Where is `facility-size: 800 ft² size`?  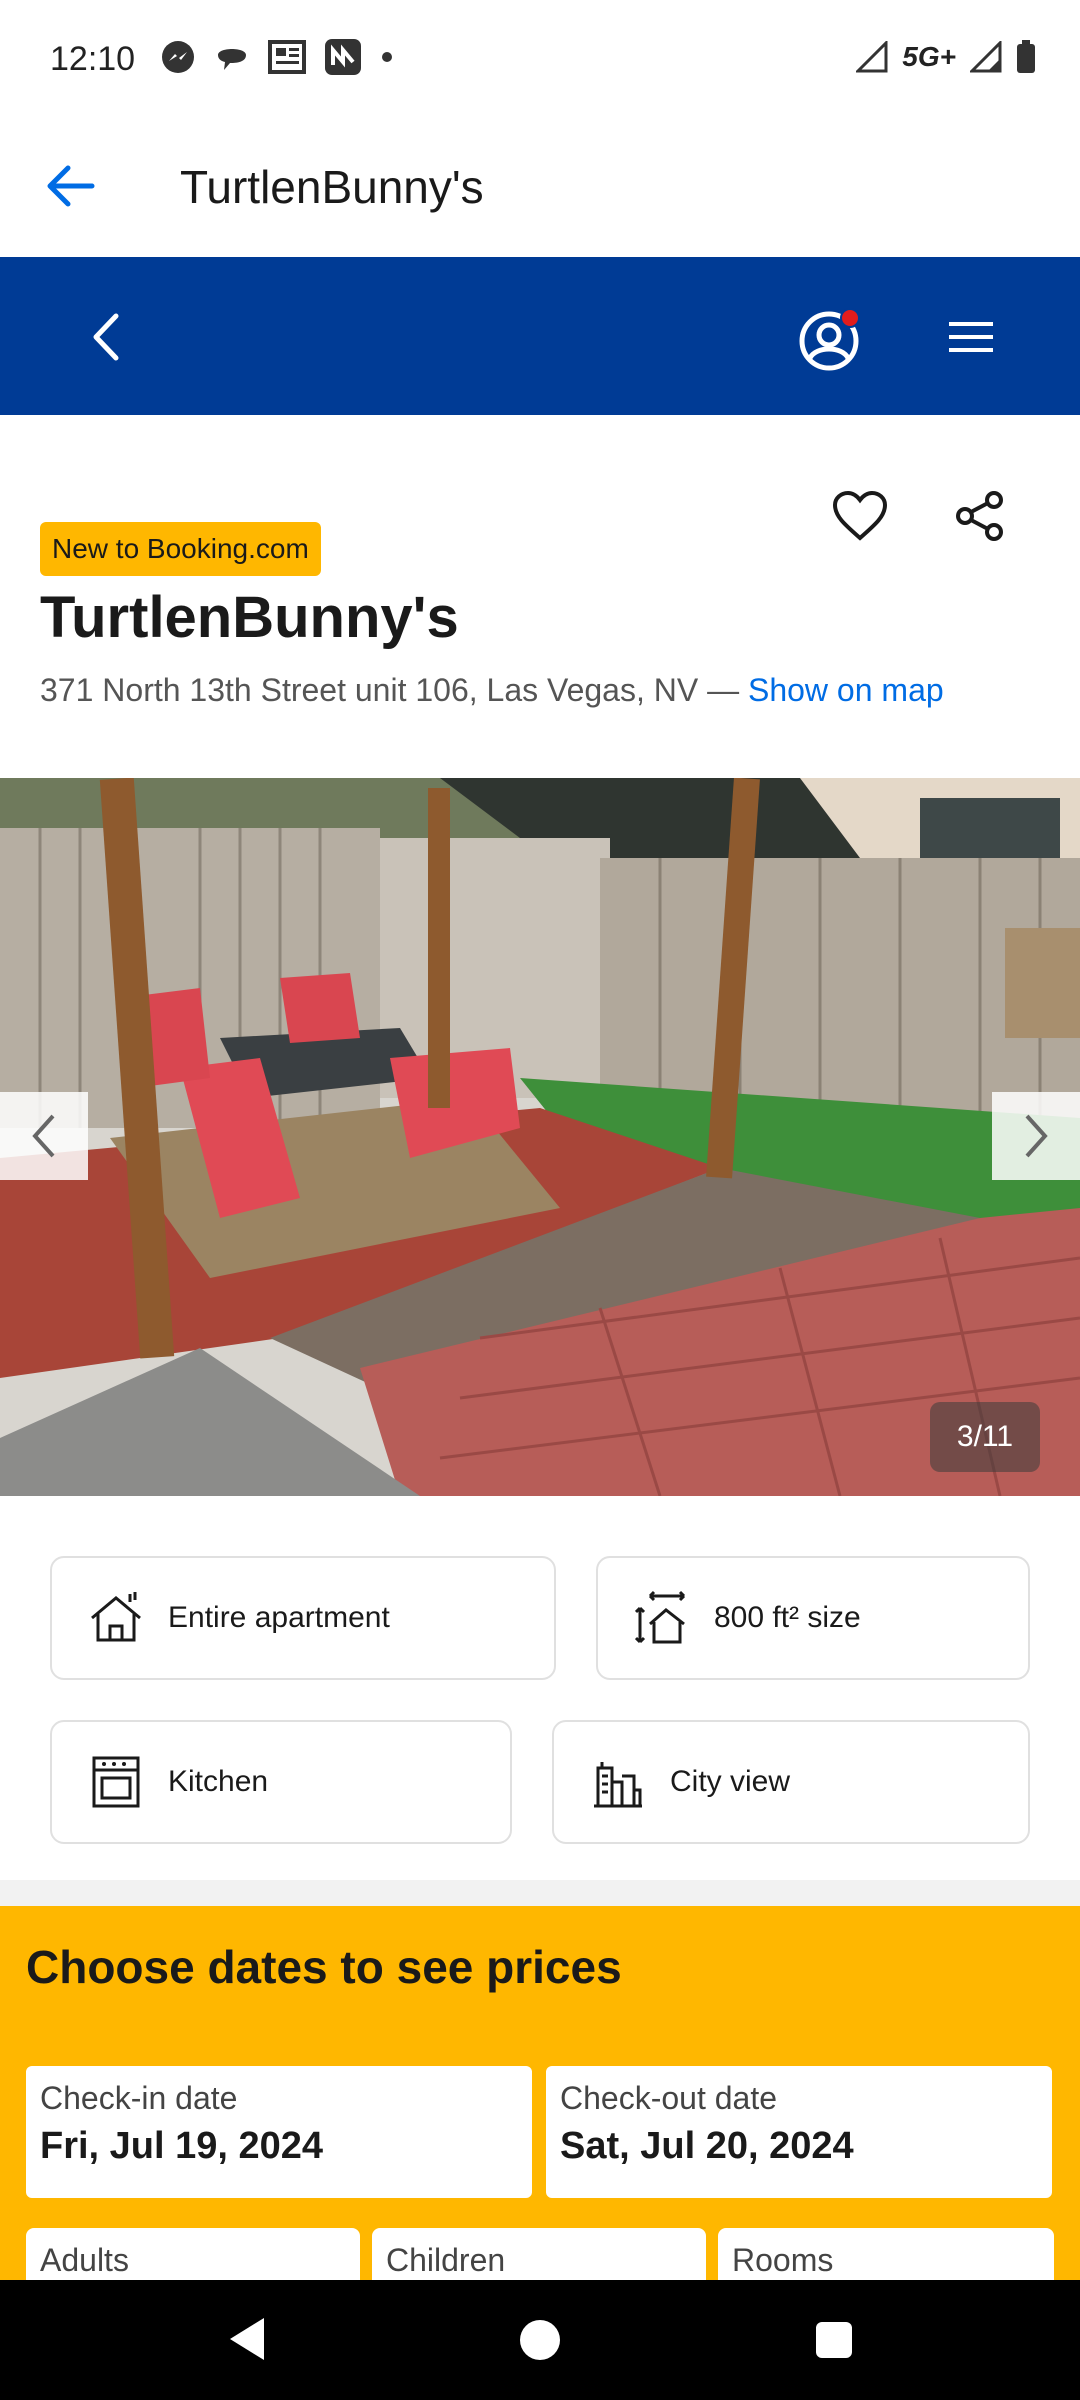 facility-size: 800 ft² size is located at coordinates (813, 1618).